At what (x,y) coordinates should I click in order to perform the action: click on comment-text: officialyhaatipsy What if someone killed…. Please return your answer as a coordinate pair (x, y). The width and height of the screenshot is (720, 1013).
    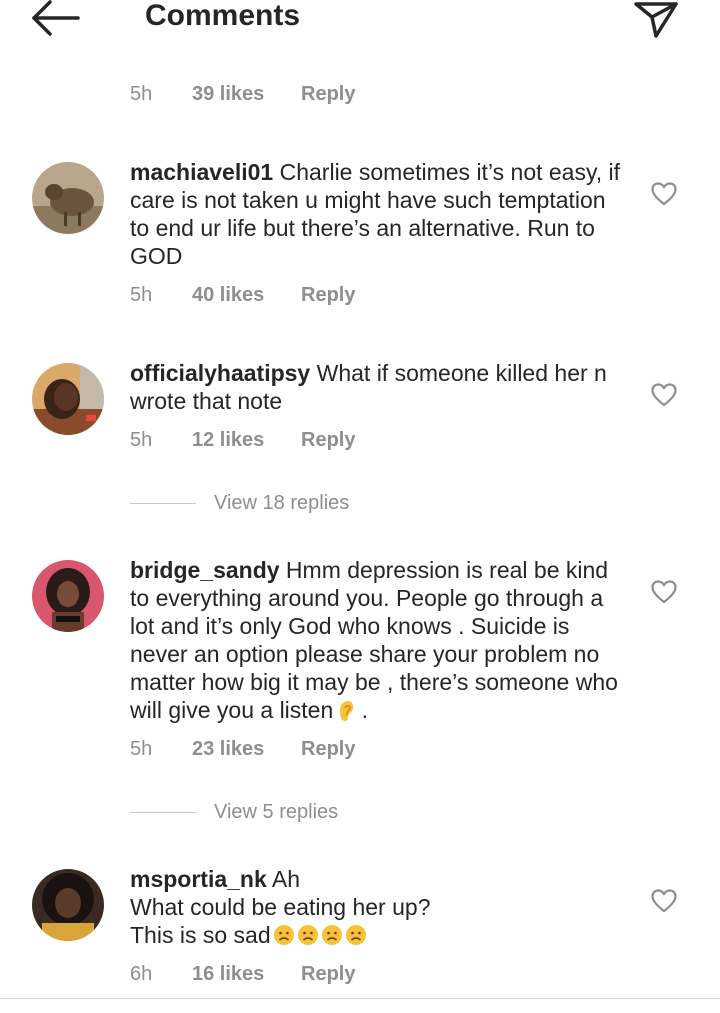
    Looking at the image, I should click on (380, 387).